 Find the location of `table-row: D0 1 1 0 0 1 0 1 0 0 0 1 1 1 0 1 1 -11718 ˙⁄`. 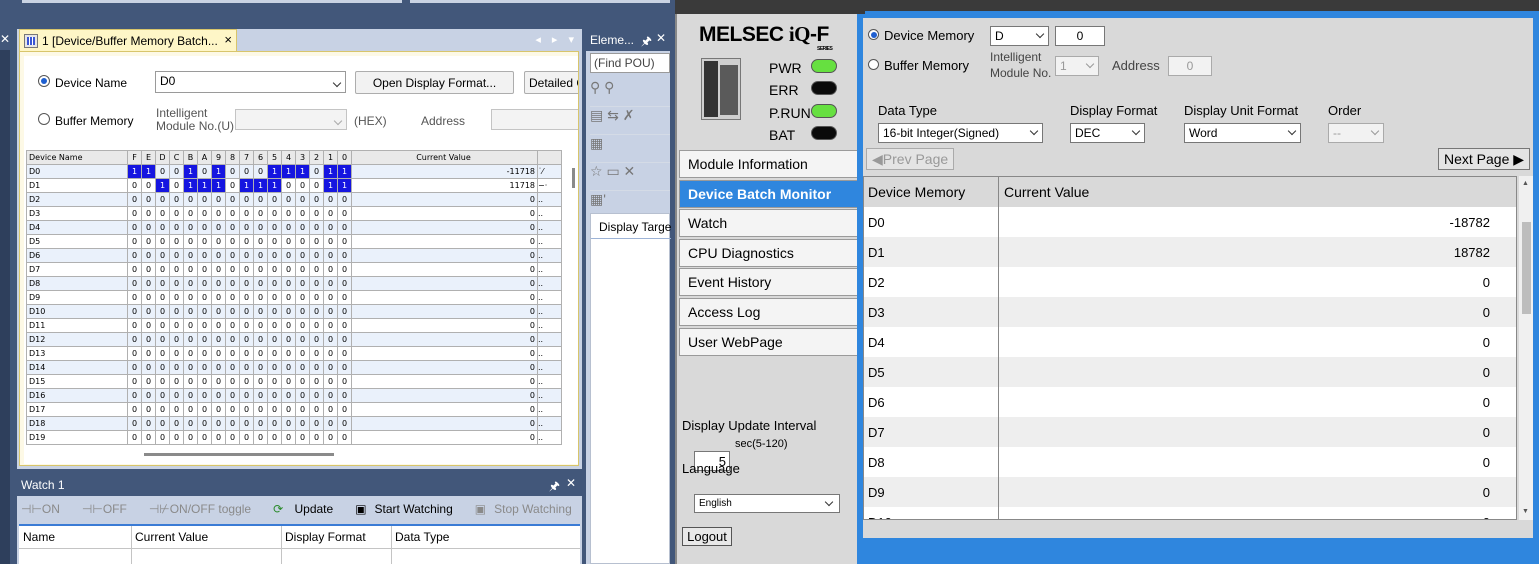

table-row: D0 1 1 0 0 1 0 1 0 0 0 1 1 1 0 1 1 -11718 ˙⁄ is located at coordinates (294, 171).